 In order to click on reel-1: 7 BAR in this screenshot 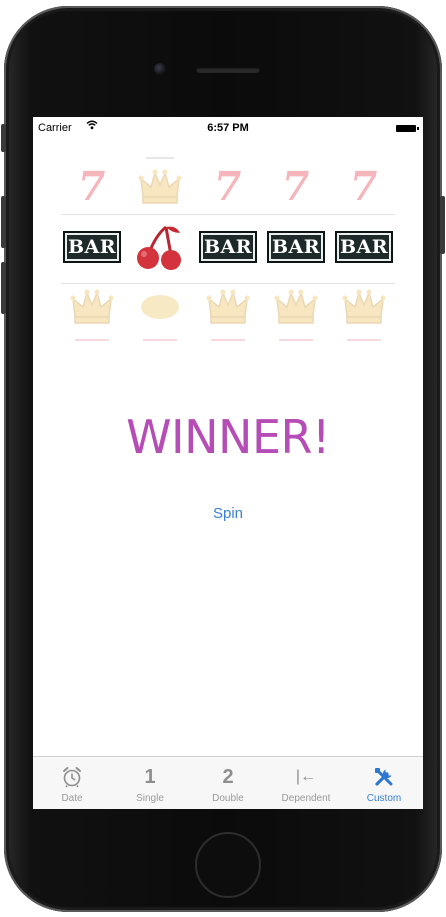, I will do `click(92, 249)`.